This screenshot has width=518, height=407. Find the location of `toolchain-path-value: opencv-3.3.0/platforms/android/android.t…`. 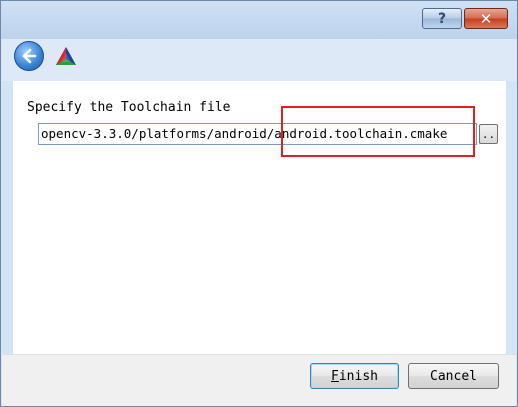

toolchain-path-value: opencv-3.3.0/platforms/android/android.t… is located at coordinates (244, 133).